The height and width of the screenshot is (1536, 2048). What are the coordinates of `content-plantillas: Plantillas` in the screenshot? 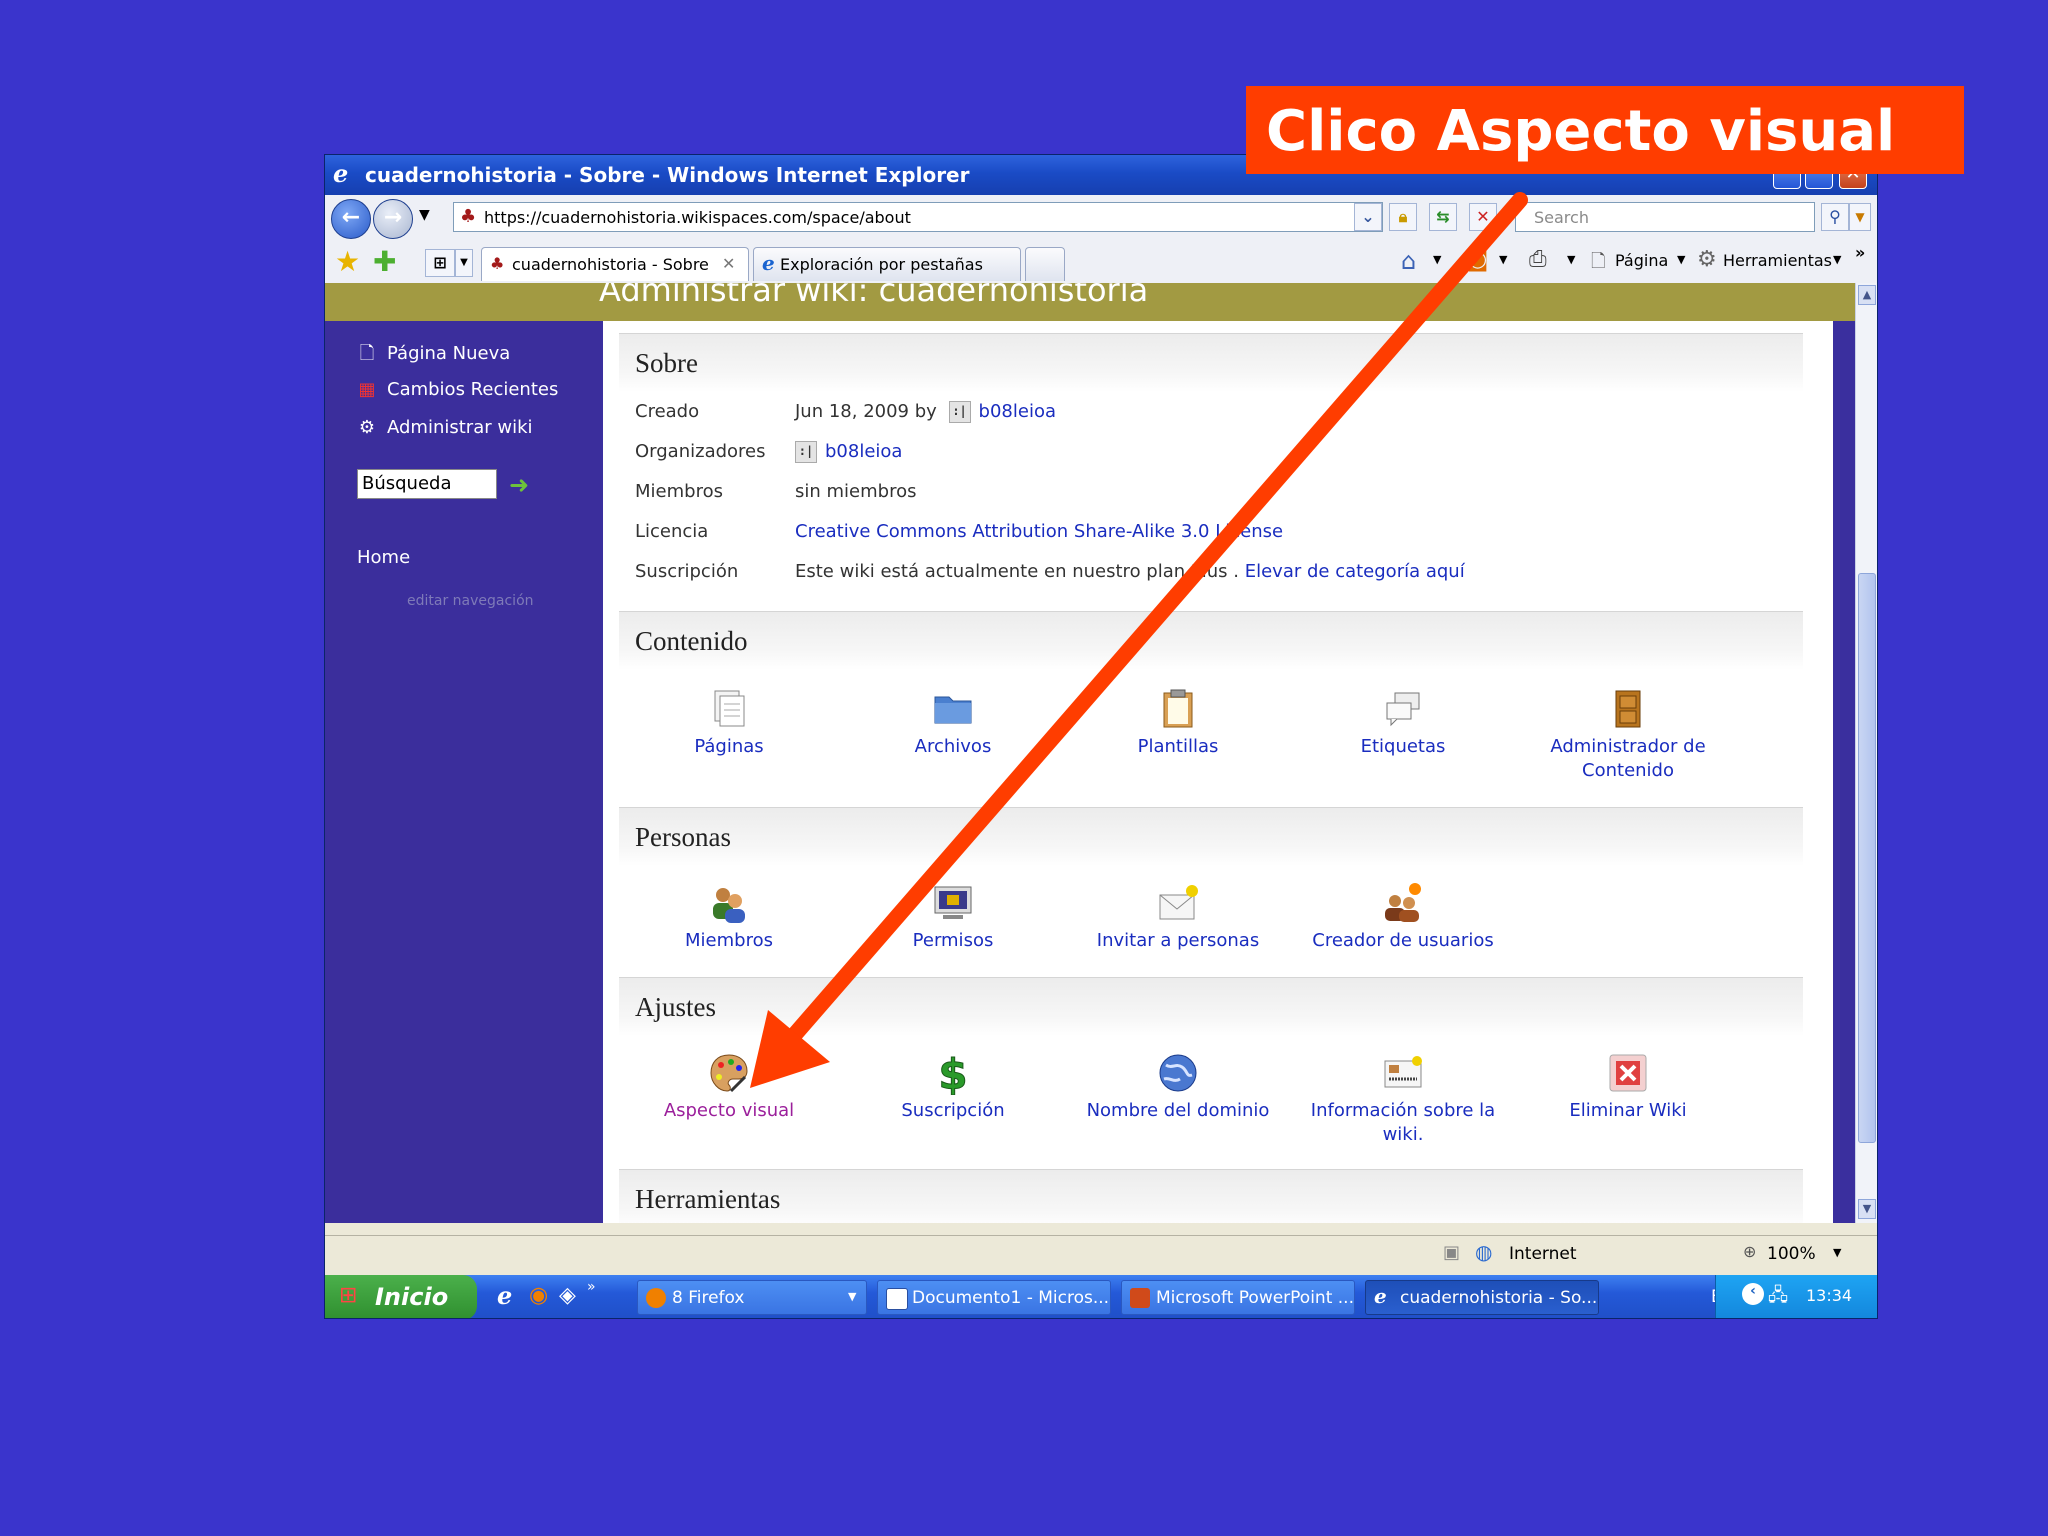 It's located at (1178, 723).